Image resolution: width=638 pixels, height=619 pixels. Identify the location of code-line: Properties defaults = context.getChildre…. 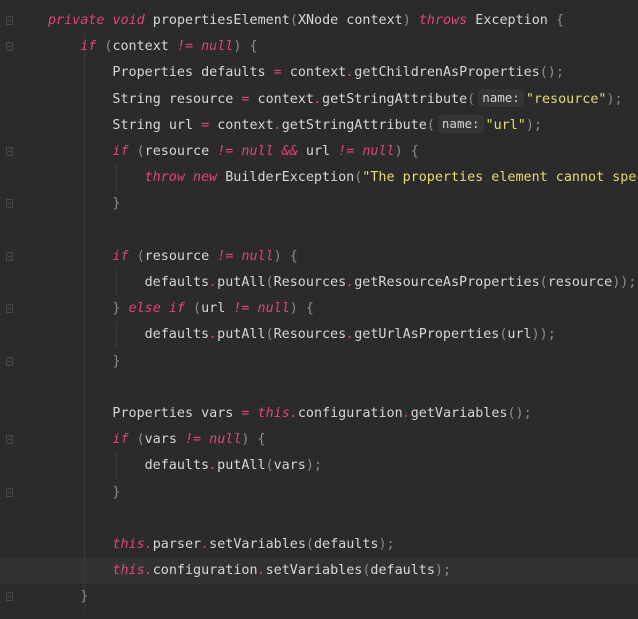
(319, 73).